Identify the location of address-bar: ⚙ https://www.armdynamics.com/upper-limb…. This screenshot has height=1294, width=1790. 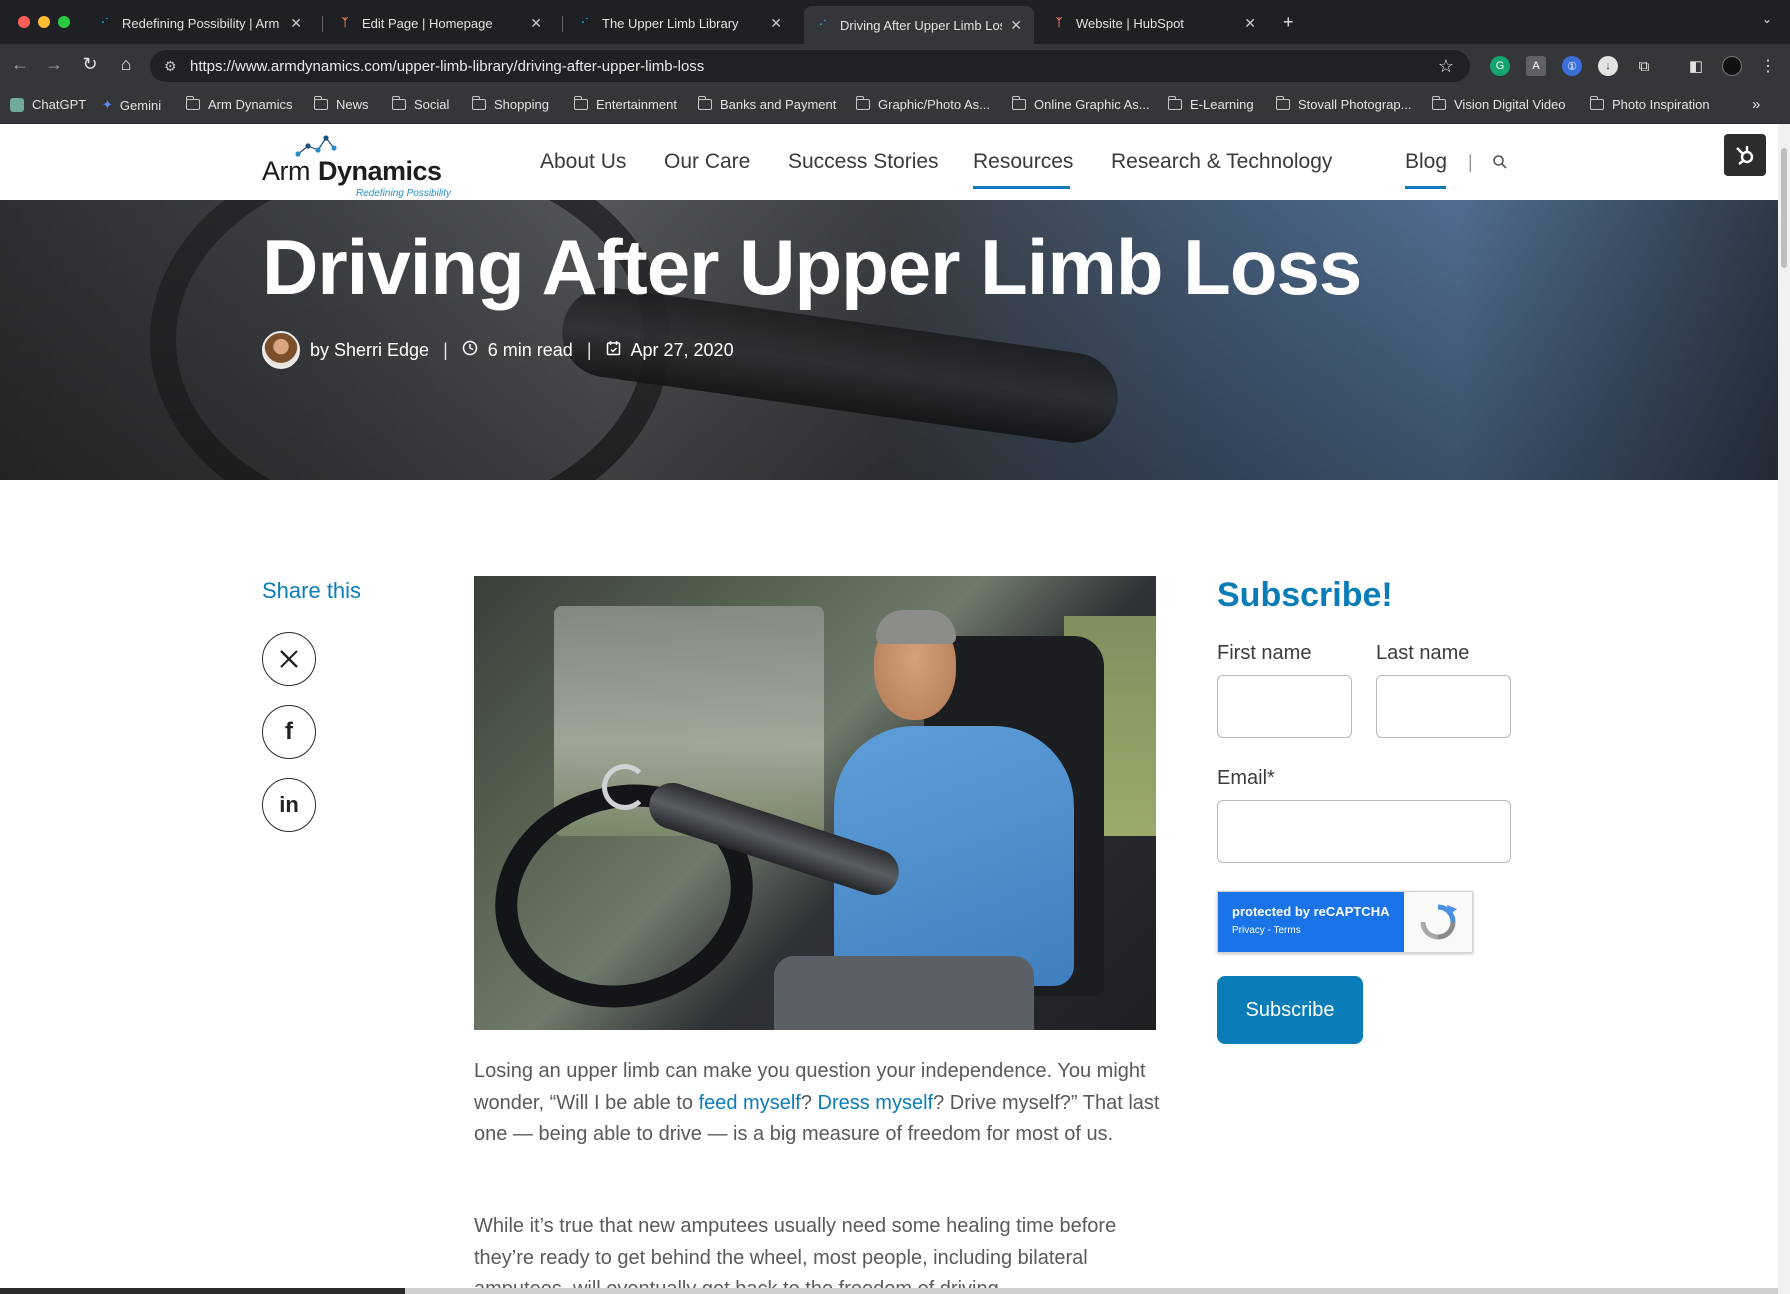
(810, 66).